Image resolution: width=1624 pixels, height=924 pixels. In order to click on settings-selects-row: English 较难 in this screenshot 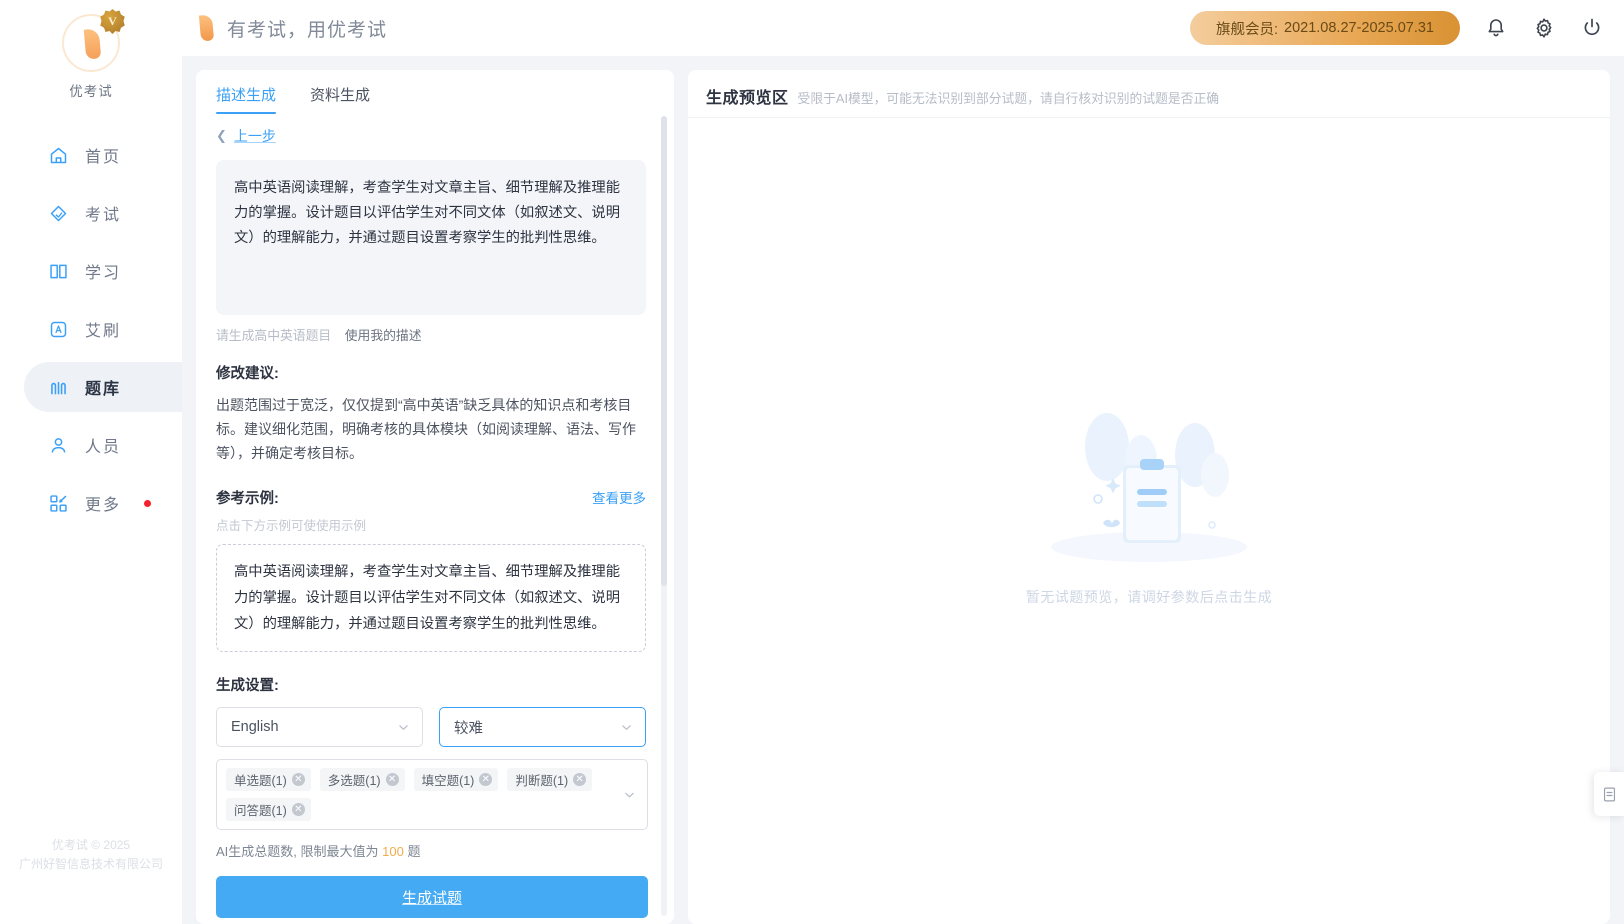, I will do `click(431, 727)`.